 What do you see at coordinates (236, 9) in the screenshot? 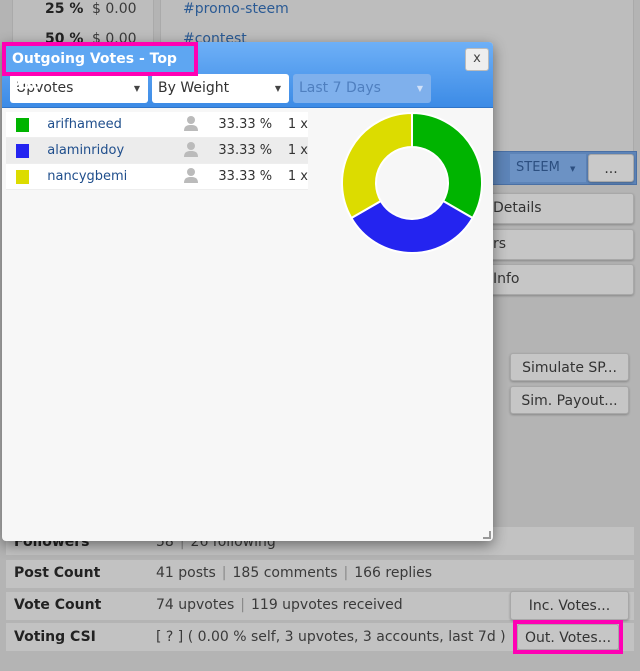
I see `tag-link: #promo-steem` at bounding box center [236, 9].